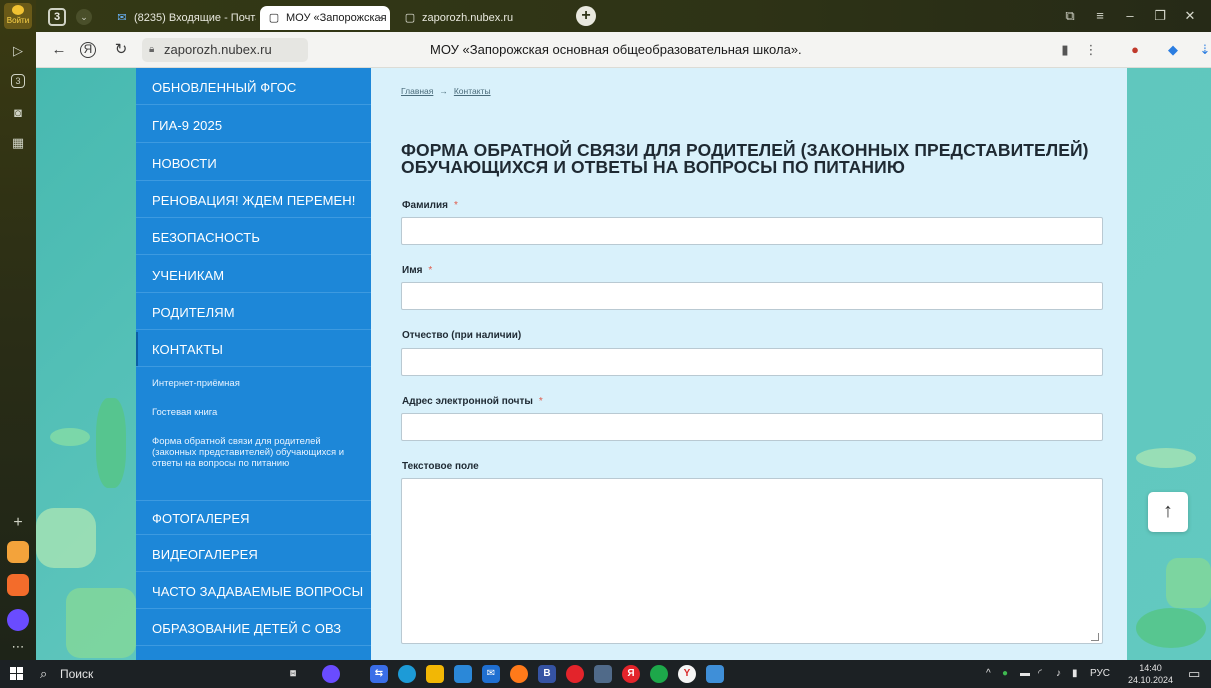  Describe the element at coordinates (1190, 16) in the screenshot. I see `close-window-button: ✕` at that location.